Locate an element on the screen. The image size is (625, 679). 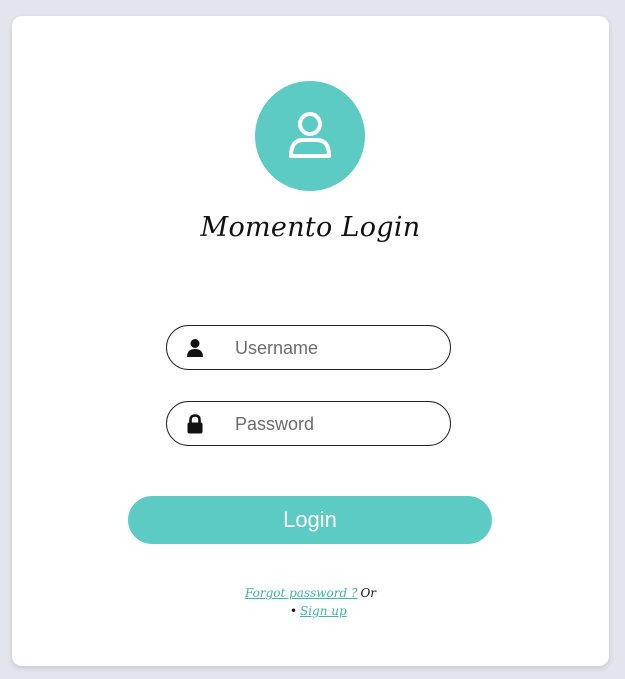
username-input is located at coordinates (335, 348).